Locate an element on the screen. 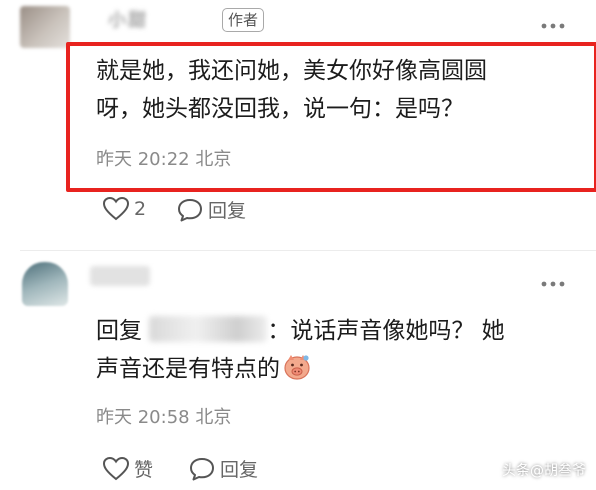  watermark-platform: 头条 is located at coordinates (516, 471).